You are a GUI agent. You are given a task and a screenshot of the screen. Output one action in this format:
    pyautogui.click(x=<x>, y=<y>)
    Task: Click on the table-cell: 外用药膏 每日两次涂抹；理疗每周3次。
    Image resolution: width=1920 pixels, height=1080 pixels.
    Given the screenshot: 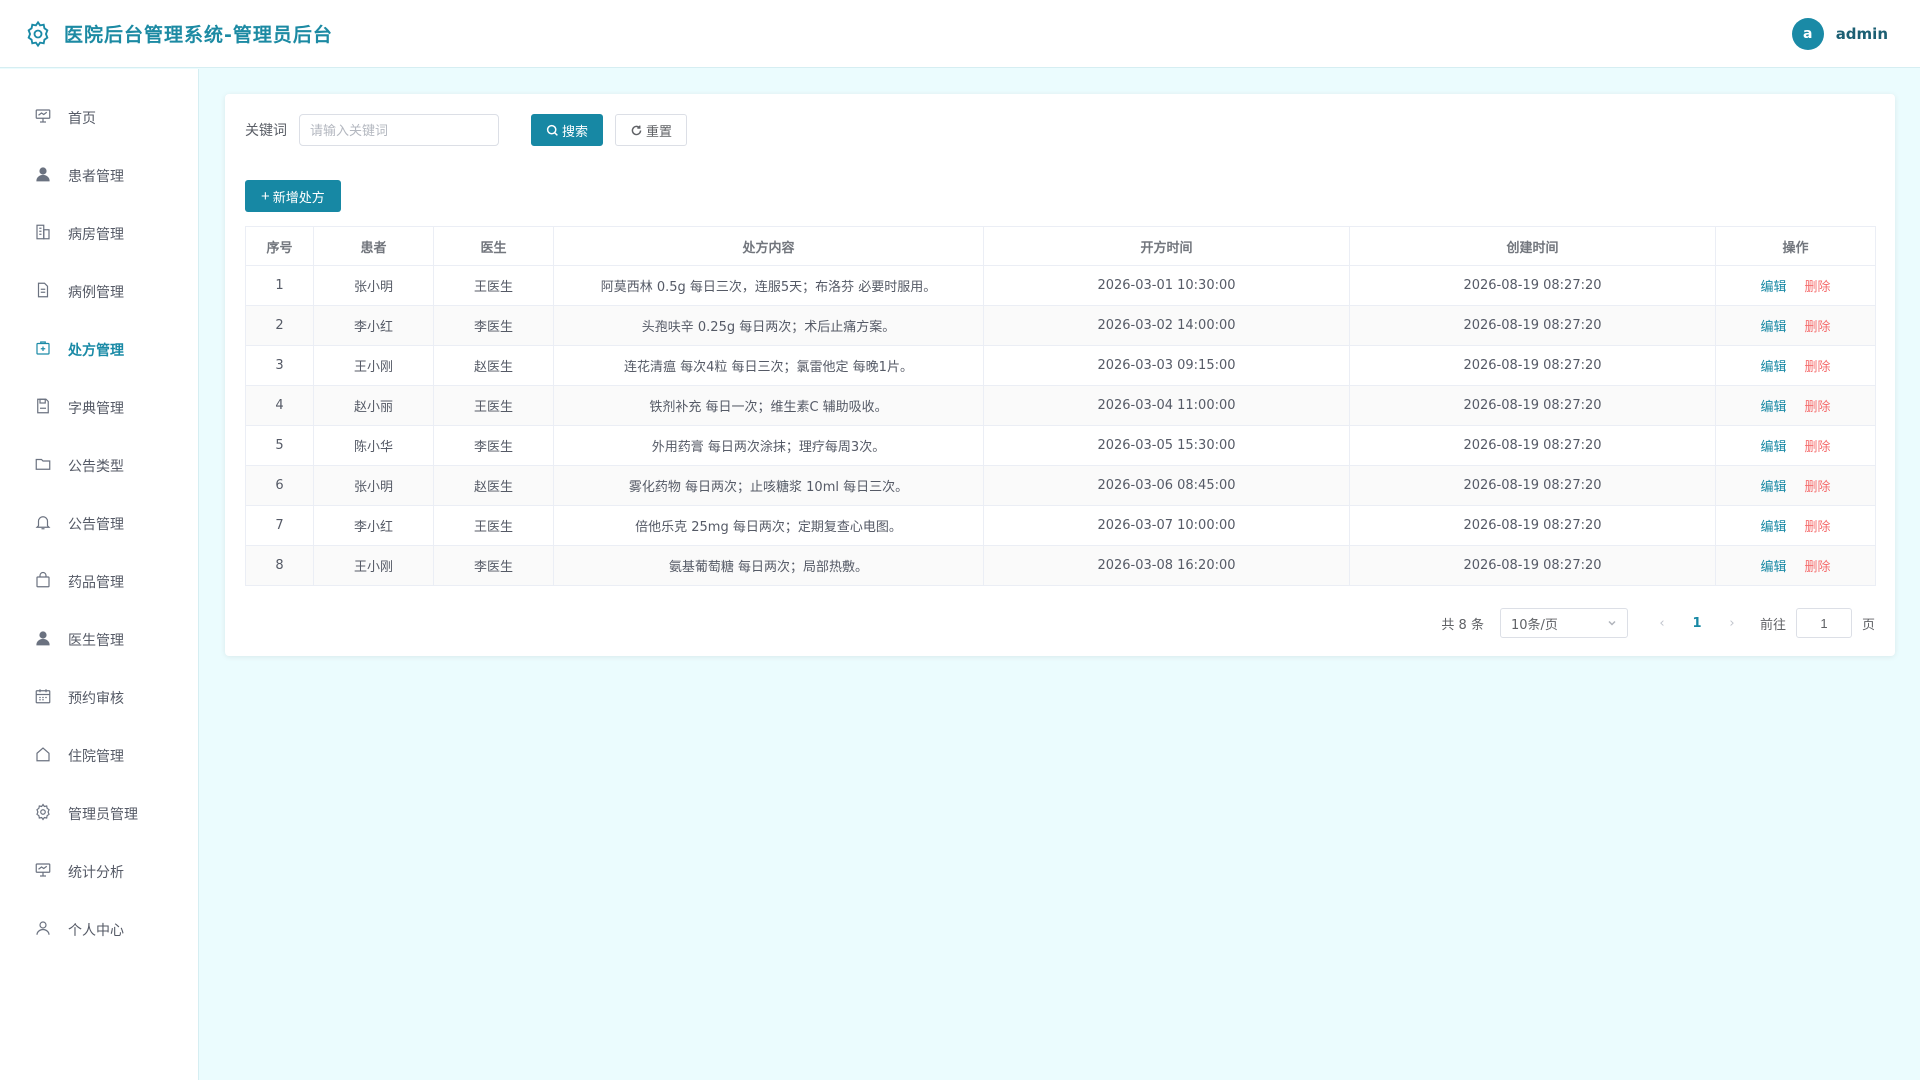 What is the action you would take?
    pyautogui.click(x=768, y=445)
    